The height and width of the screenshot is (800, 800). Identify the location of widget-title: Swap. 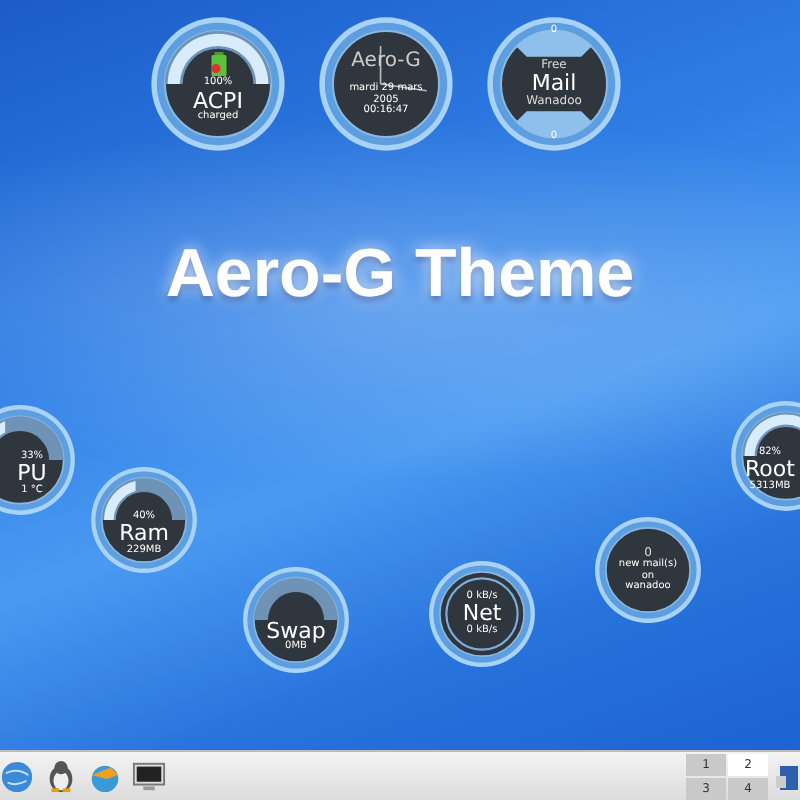
(296, 631).